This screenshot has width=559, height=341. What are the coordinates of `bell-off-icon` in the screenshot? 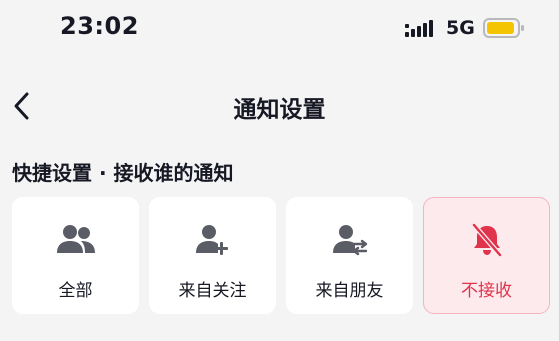 It's located at (486, 240).